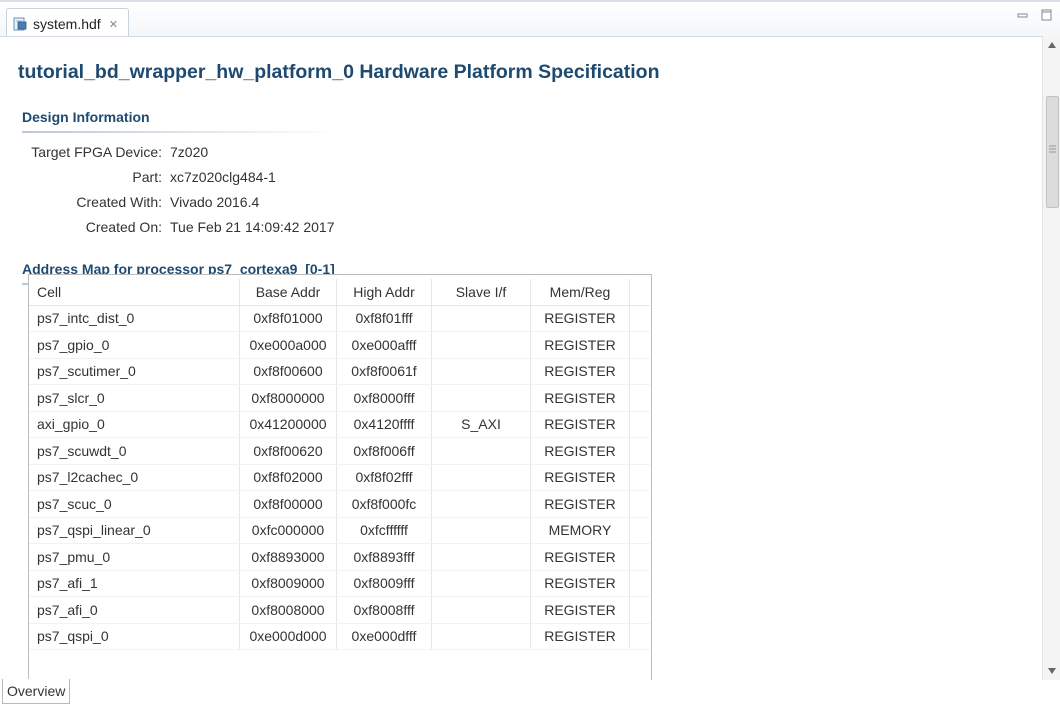 This screenshot has height=708, width=1060. What do you see at coordinates (288, 636) in the screenshot?
I see `cell-base-addr: 0xe000d000` at bounding box center [288, 636].